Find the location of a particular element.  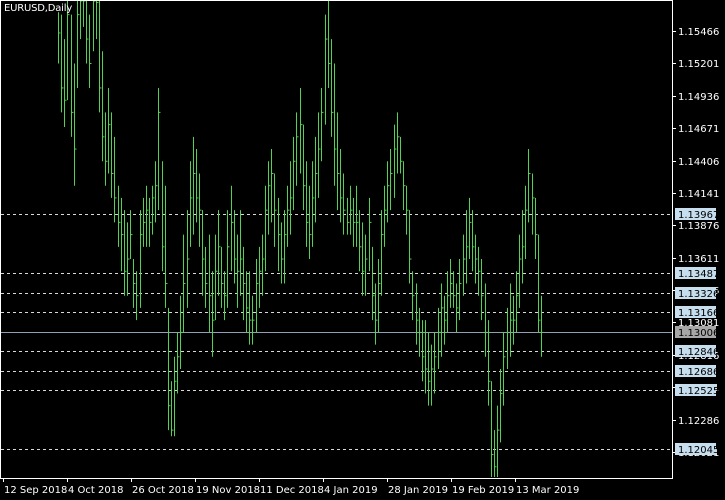

price-tick-label: 1.15466 is located at coordinates (698, 32).